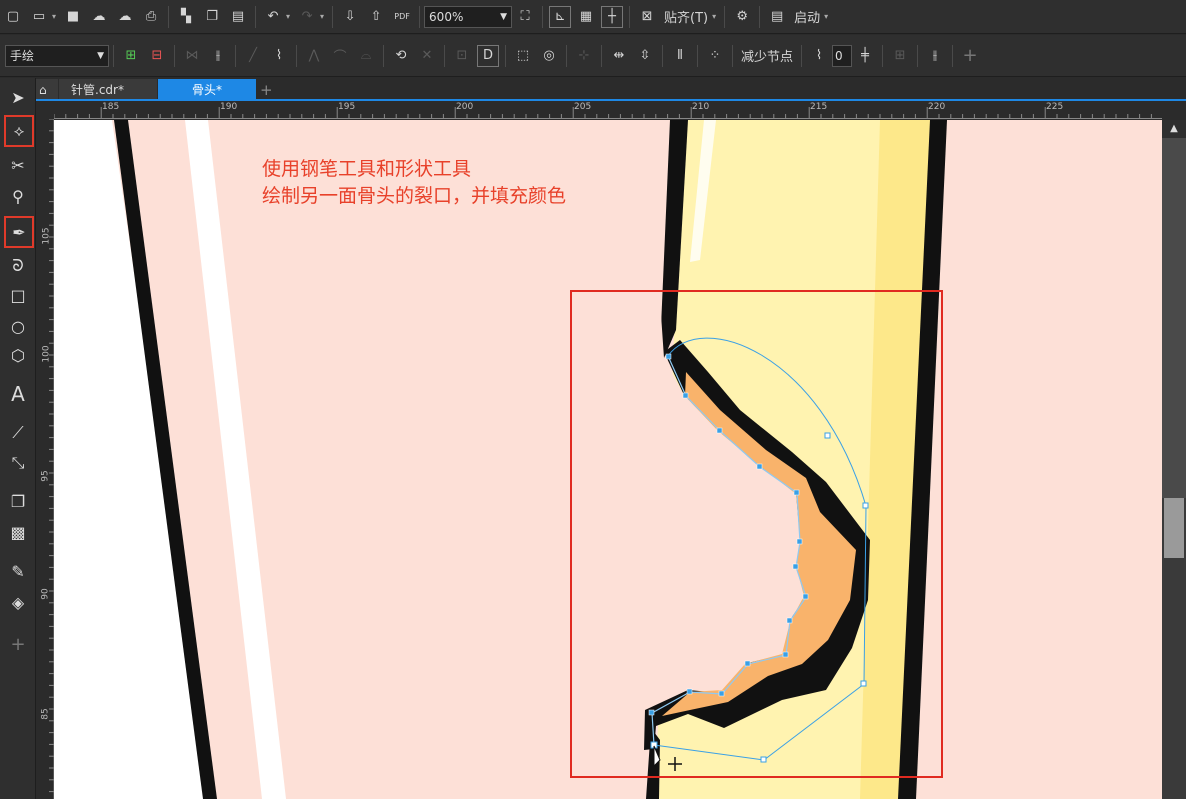  Describe the element at coordinates (686, 16) in the screenshot. I see `snap-to-menu: 贴齐(T)` at that location.